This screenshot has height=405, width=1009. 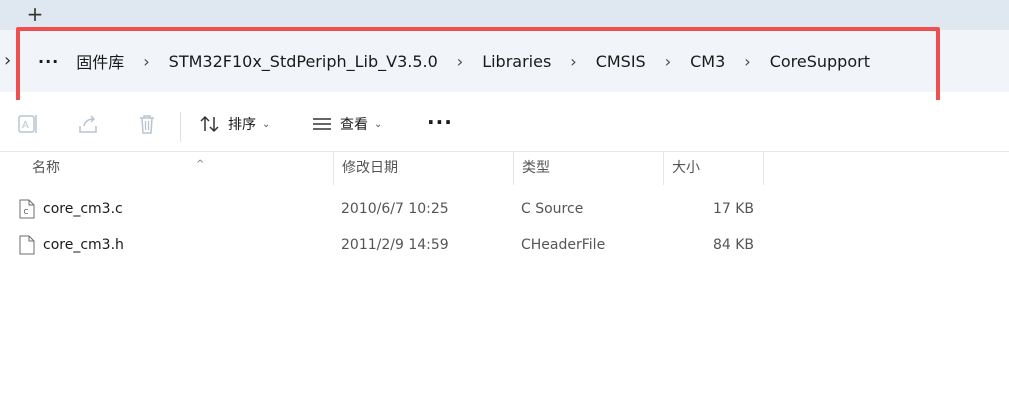 I want to click on file-modified: 2011/2/9 14:59, so click(x=395, y=245).